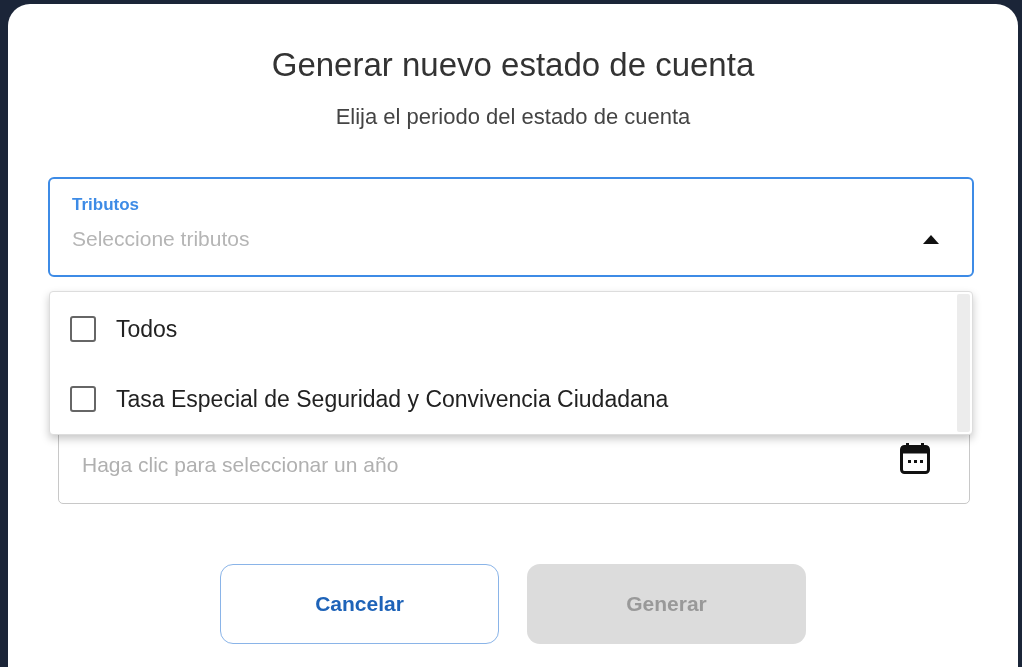  Describe the element at coordinates (147, 329) in the screenshot. I see `option-label: Todos` at that location.